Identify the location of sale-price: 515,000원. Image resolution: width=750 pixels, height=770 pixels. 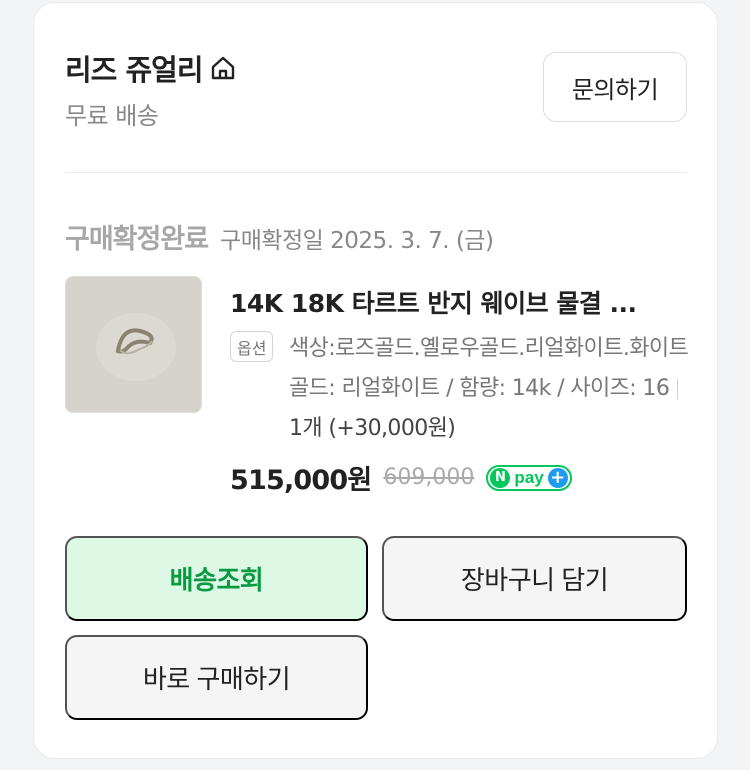
(301, 480).